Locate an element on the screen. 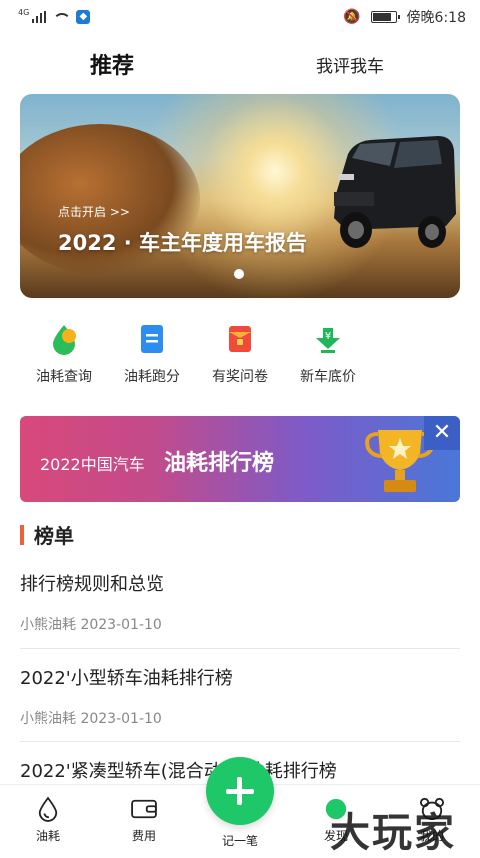 The image size is (480, 858). feature-new-car-price: ¥ 新车底价 is located at coordinates (328, 354).